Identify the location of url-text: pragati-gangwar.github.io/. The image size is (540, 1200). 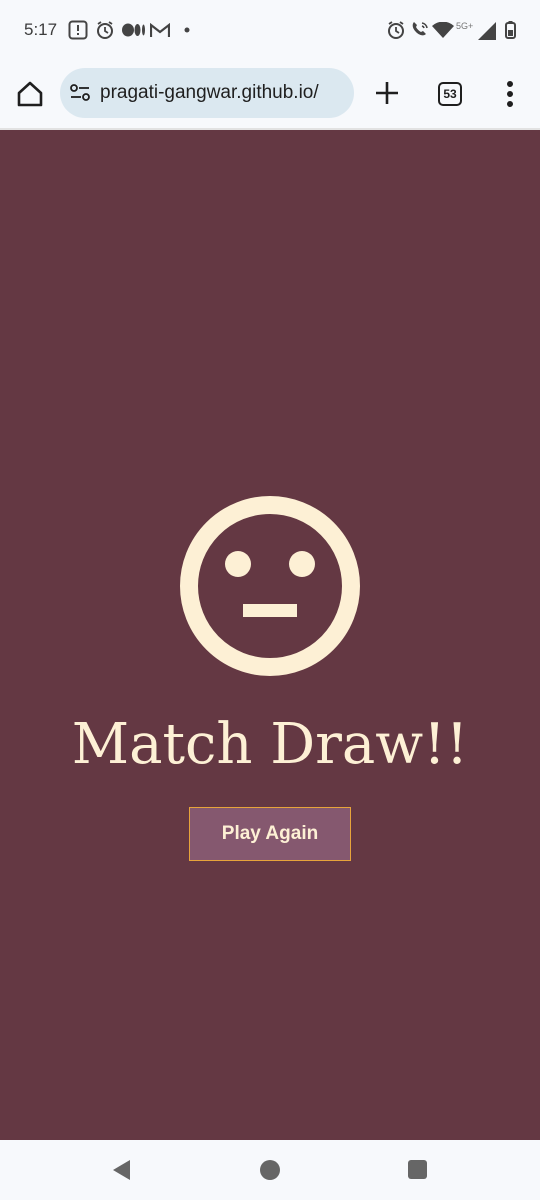
(209, 93).